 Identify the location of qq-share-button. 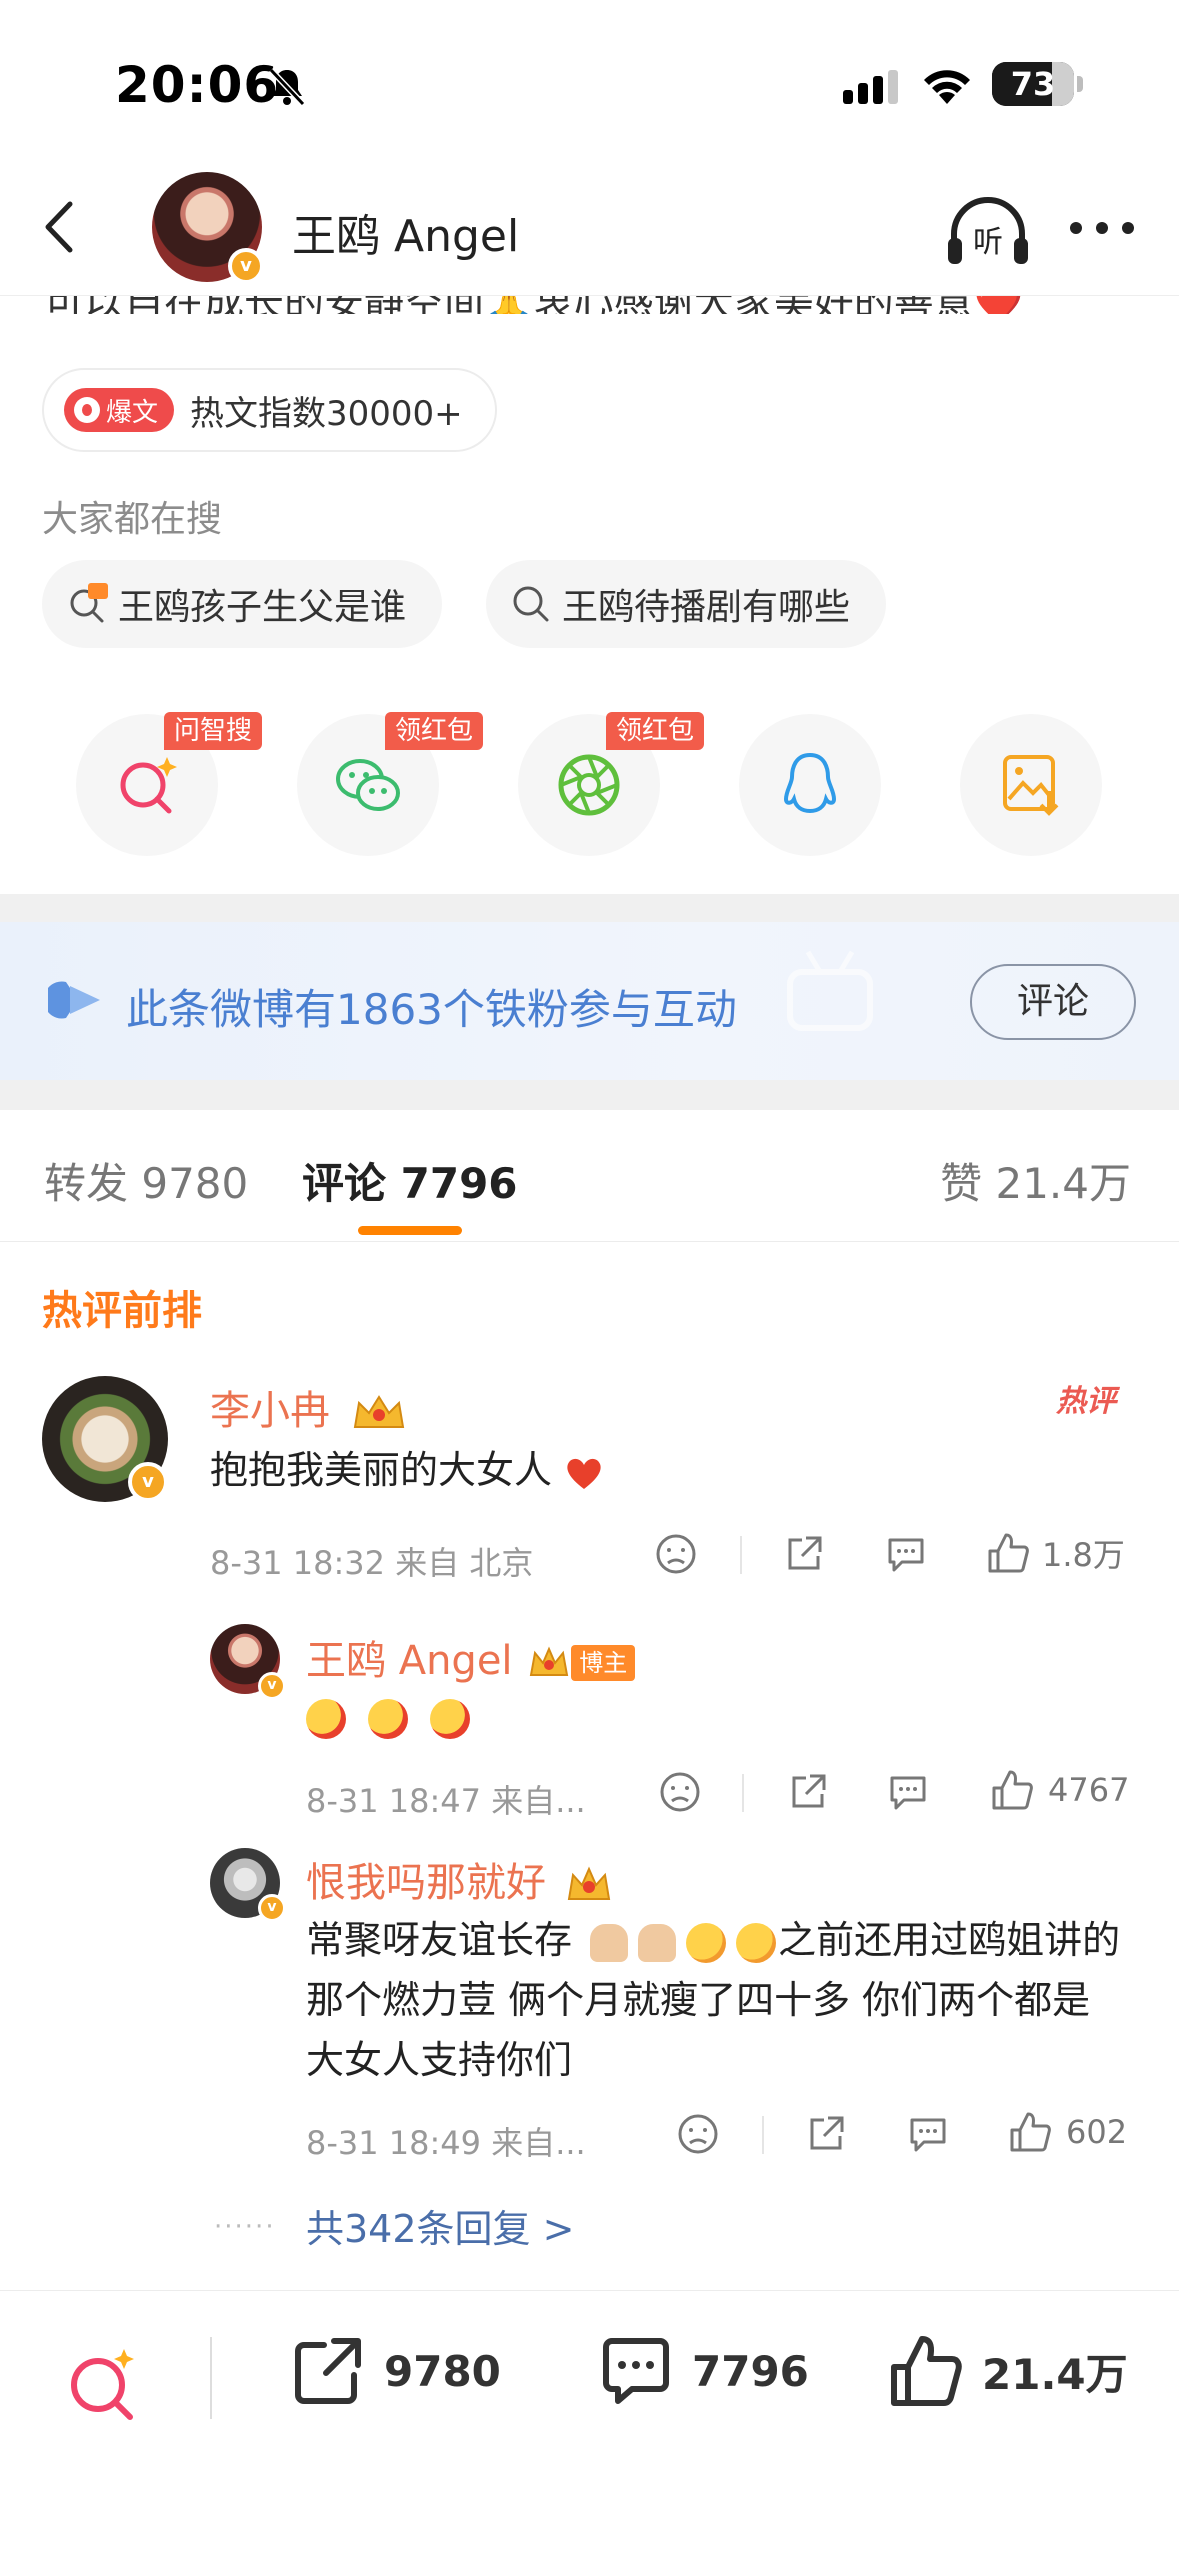
(810, 785).